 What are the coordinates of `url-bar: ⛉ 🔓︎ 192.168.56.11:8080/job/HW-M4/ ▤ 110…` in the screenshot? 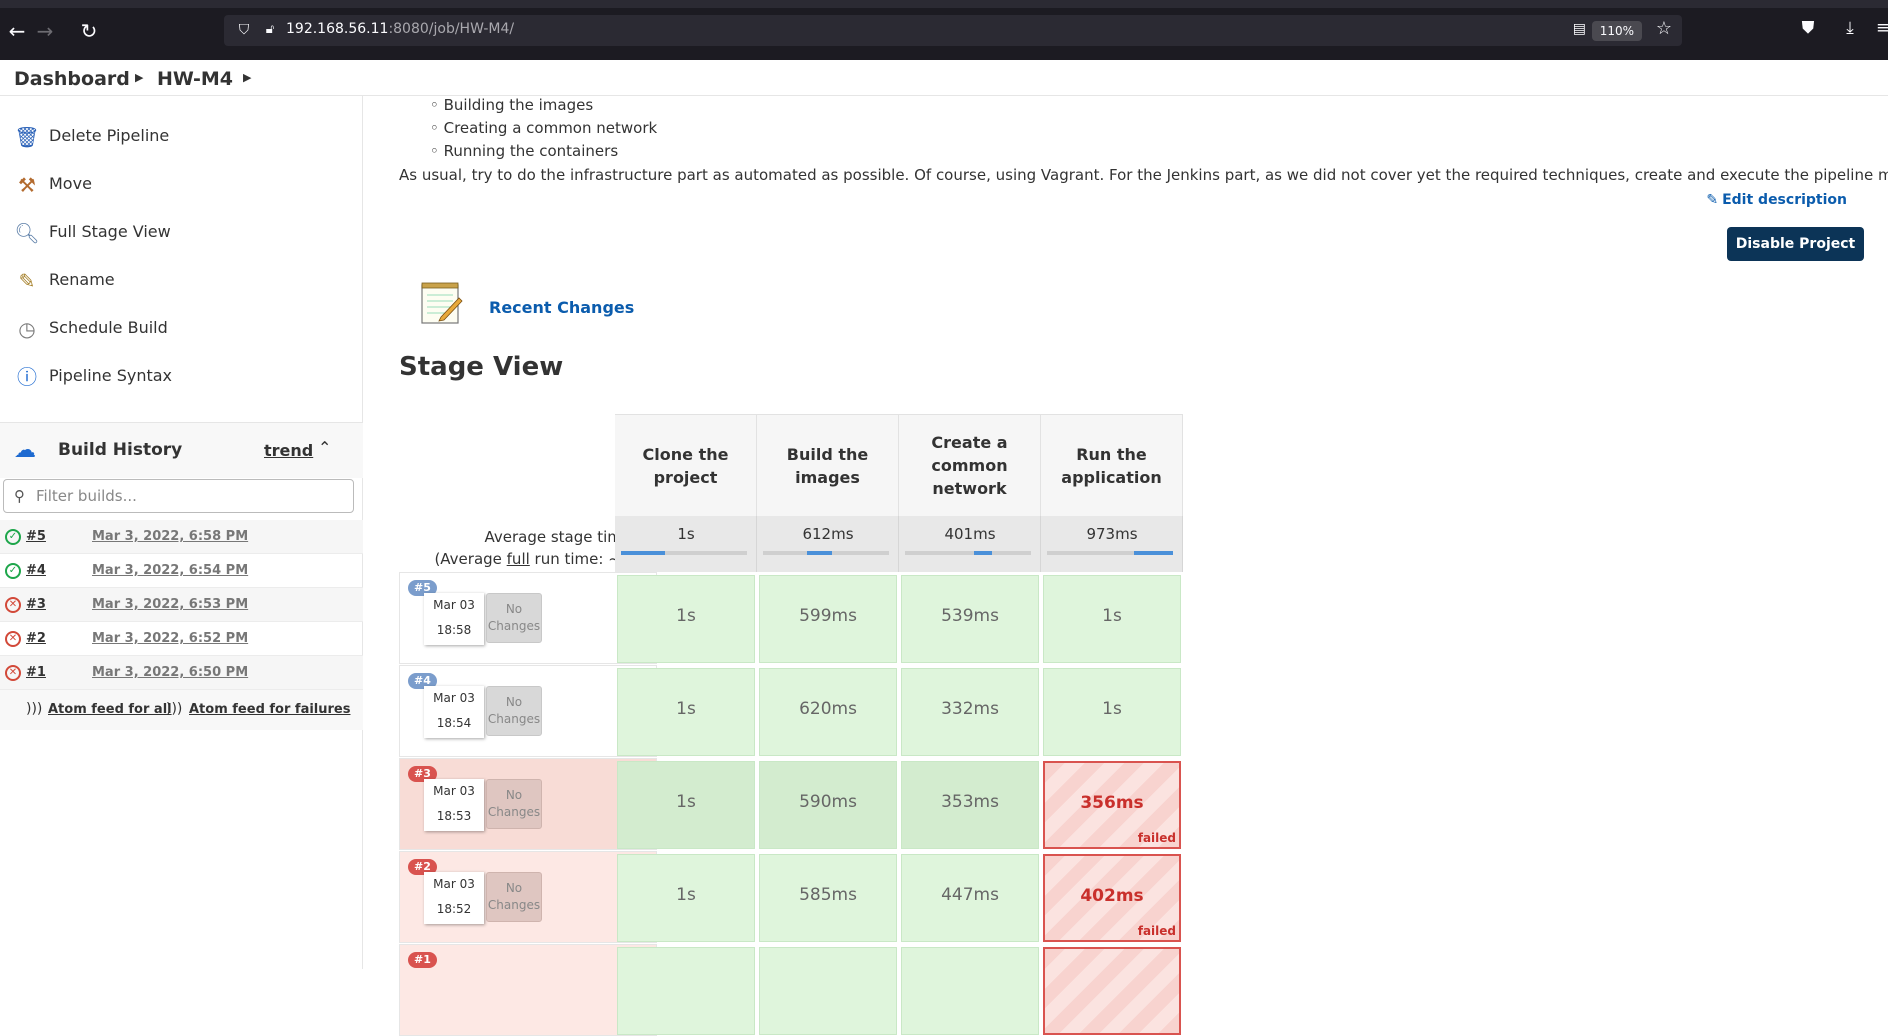 It's located at (953, 30).